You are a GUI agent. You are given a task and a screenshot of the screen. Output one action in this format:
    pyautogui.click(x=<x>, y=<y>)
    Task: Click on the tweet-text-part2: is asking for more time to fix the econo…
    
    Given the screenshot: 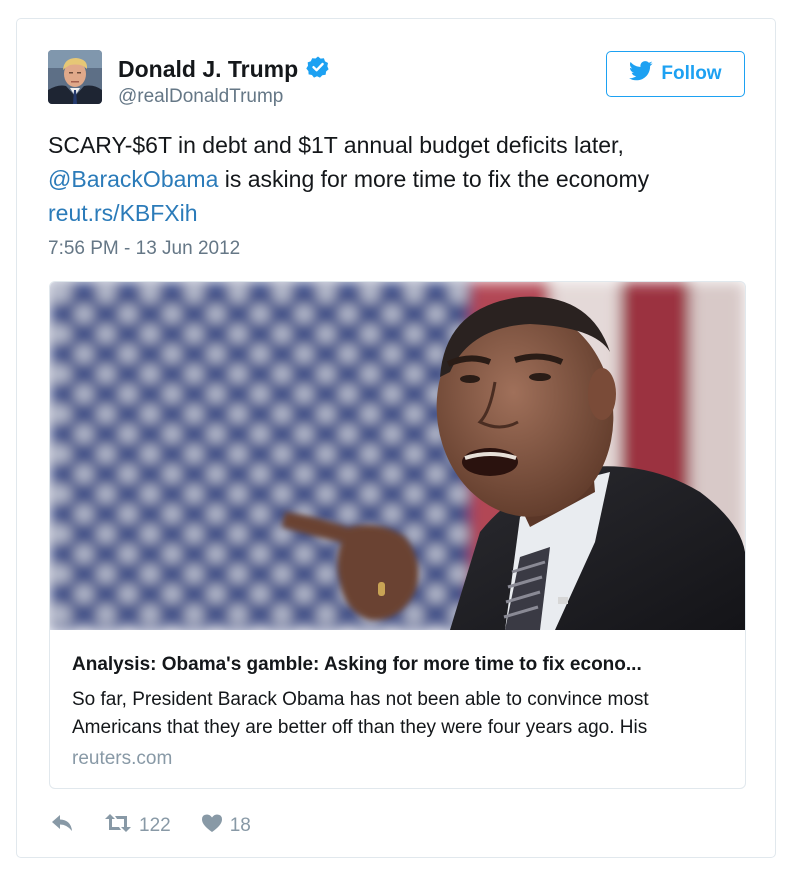 What is the action you would take?
    pyautogui.click(x=434, y=179)
    